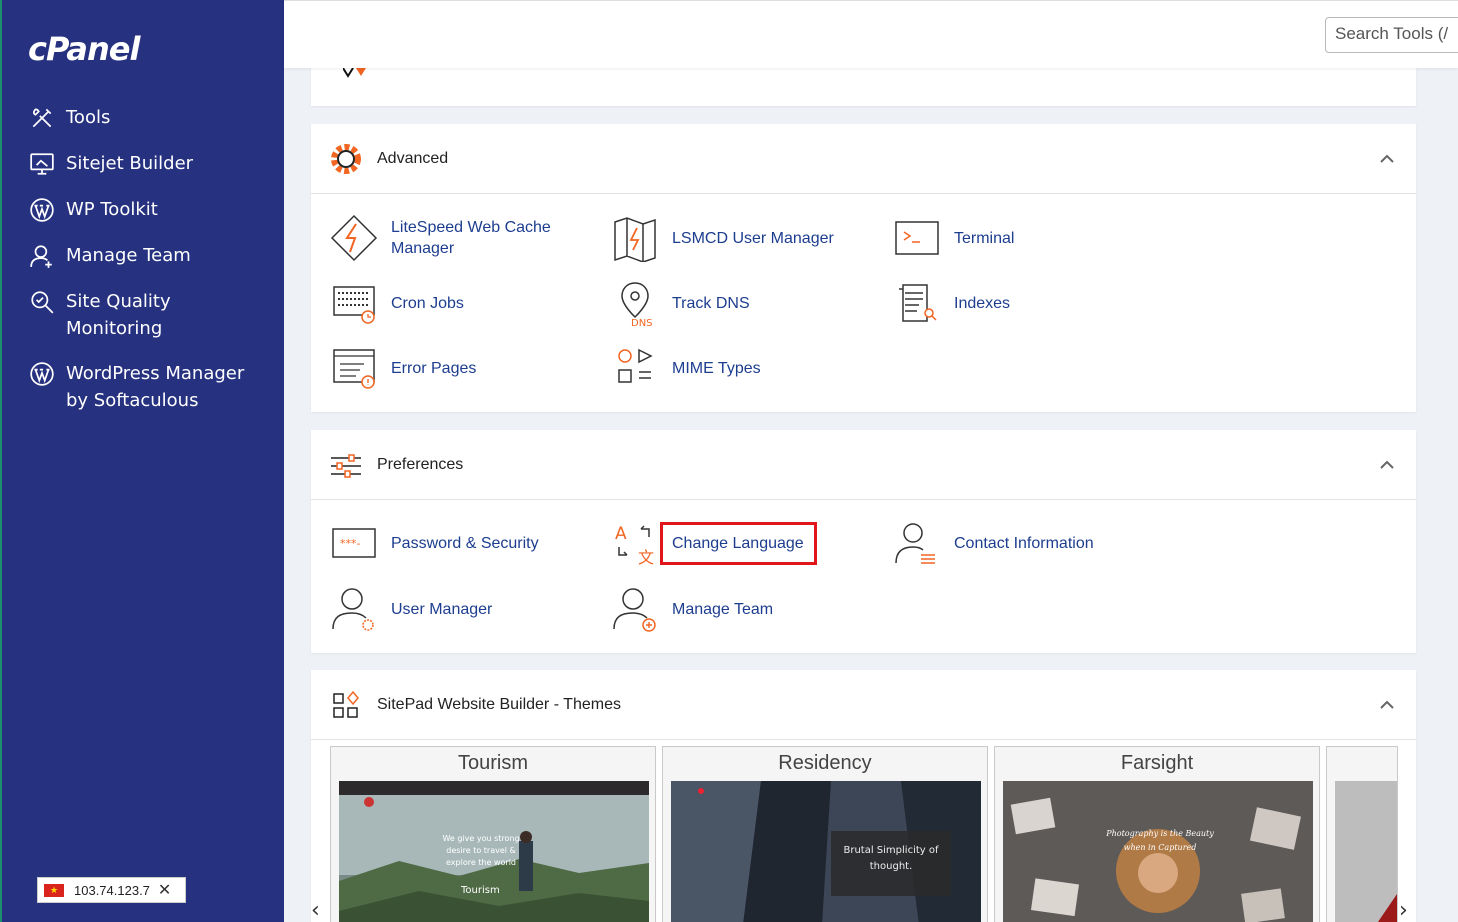  I want to click on calendar-clock-icon, so click(354, 303).